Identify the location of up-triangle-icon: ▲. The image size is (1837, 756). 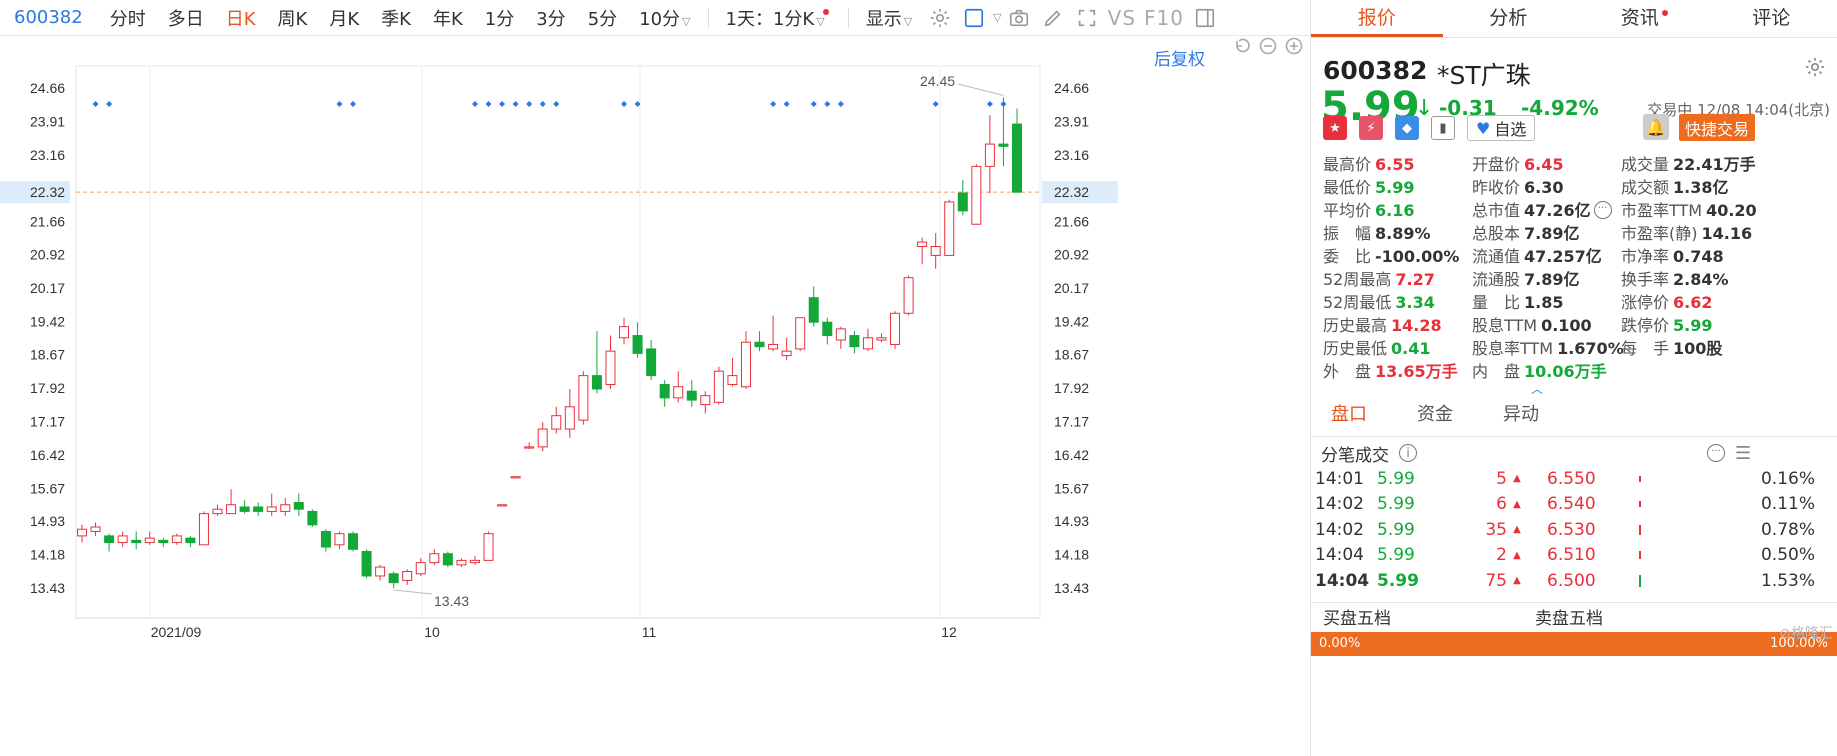
(1517, 479).